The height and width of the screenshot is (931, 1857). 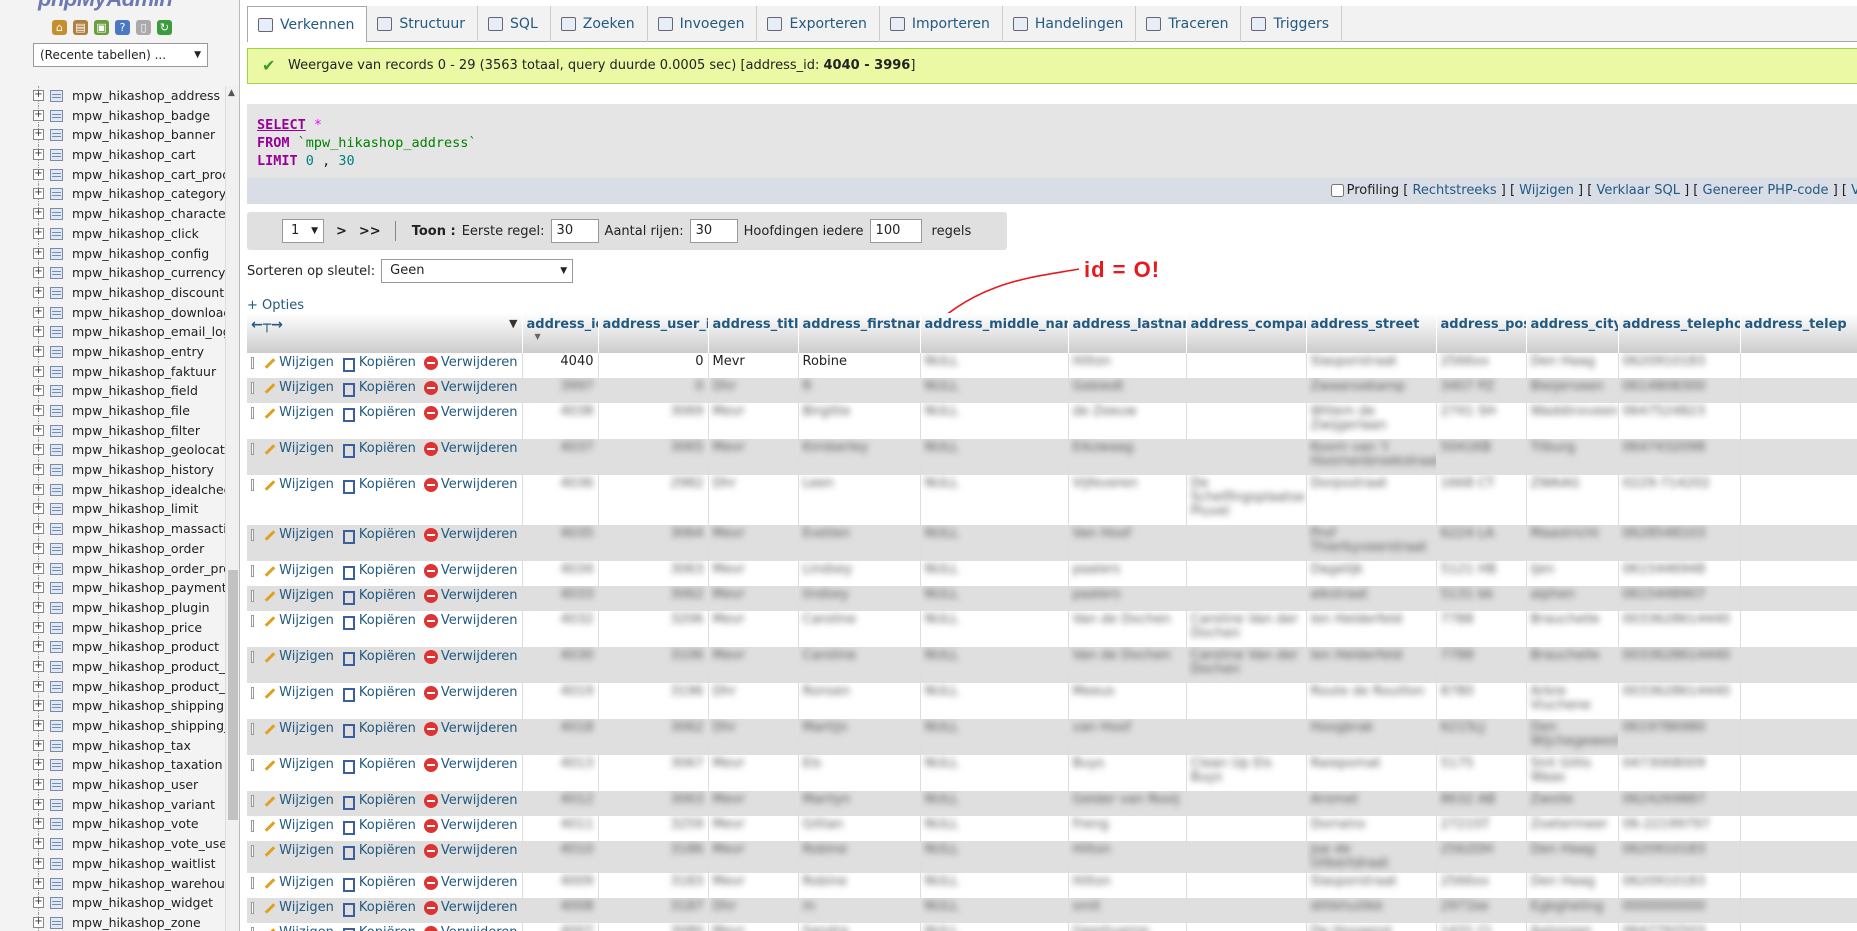 I want to click on sidebar-table-item: + mpw_hikashop_order_proc, so click(x=112, y=568).